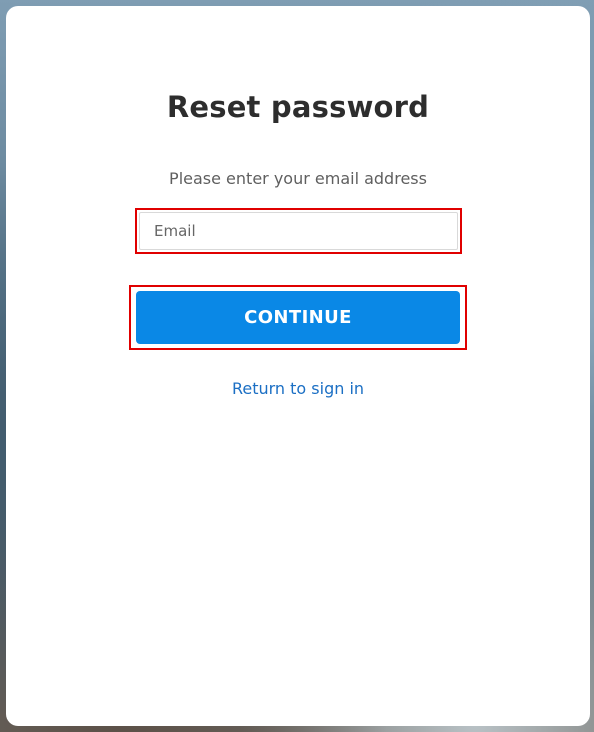  Describe the element at coordinates (298, 178) in the screenshot. I see `page-subtitle: Please enter your email address` at that location.